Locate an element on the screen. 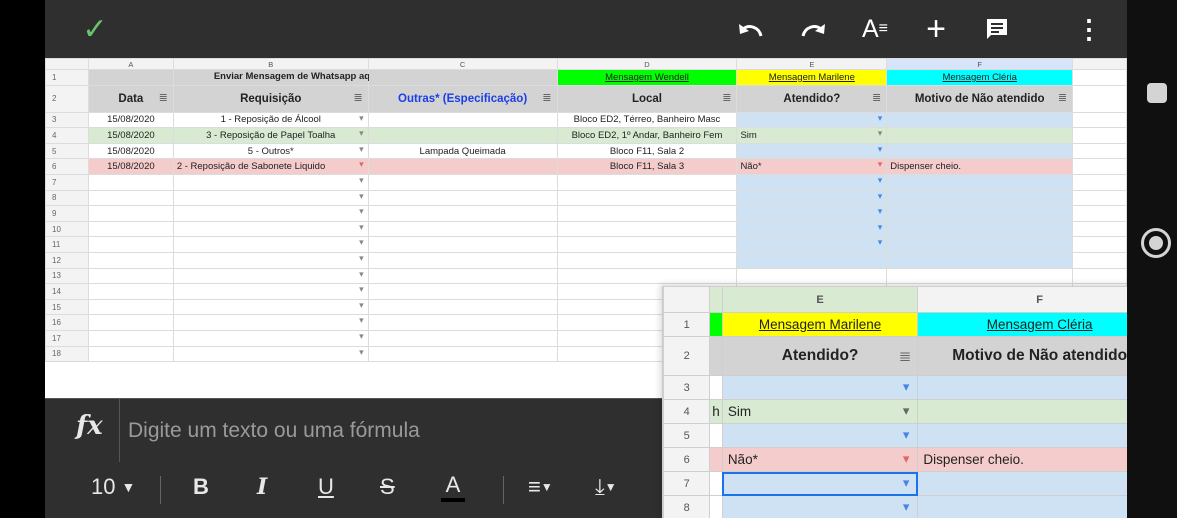 Image resolution: width=1177 pixels, height=518 pixels. header-requisicao: Requisição is located at coordinates (270, 98).